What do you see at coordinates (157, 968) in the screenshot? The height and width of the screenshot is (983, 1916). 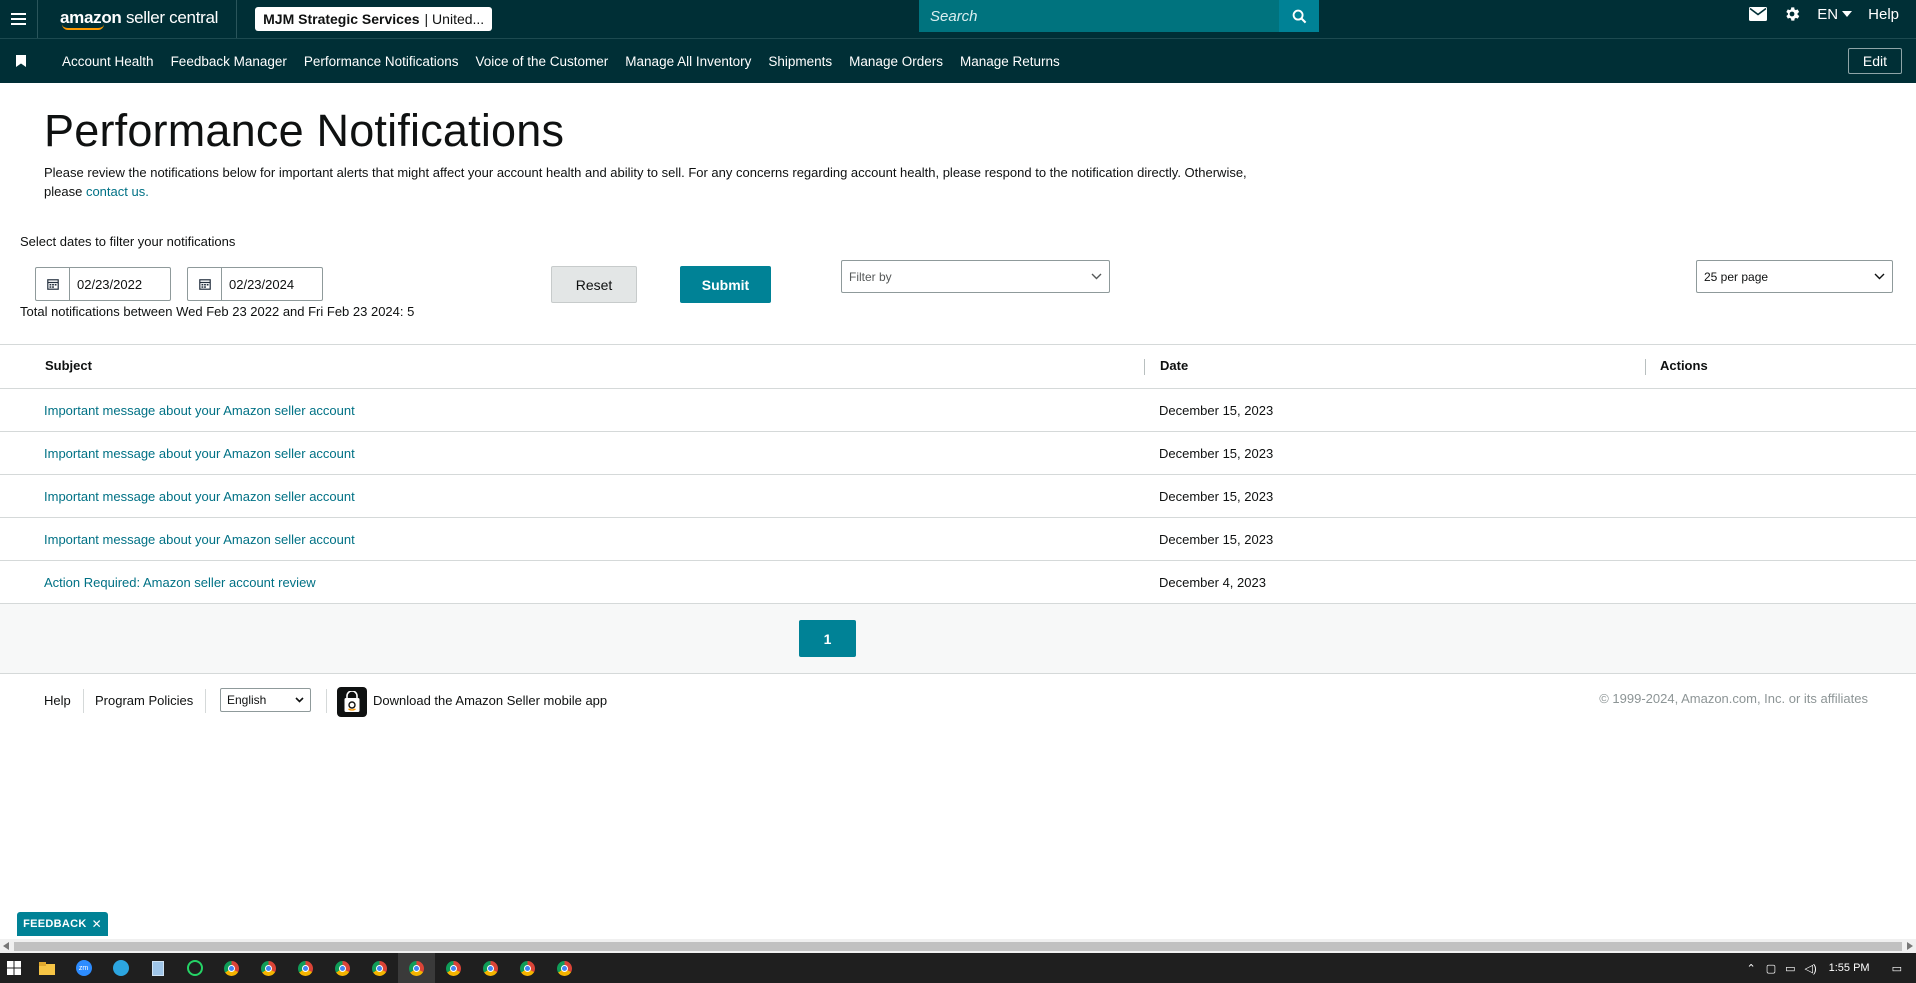 I see `notepad-icon` at bounding box center [157, 968].